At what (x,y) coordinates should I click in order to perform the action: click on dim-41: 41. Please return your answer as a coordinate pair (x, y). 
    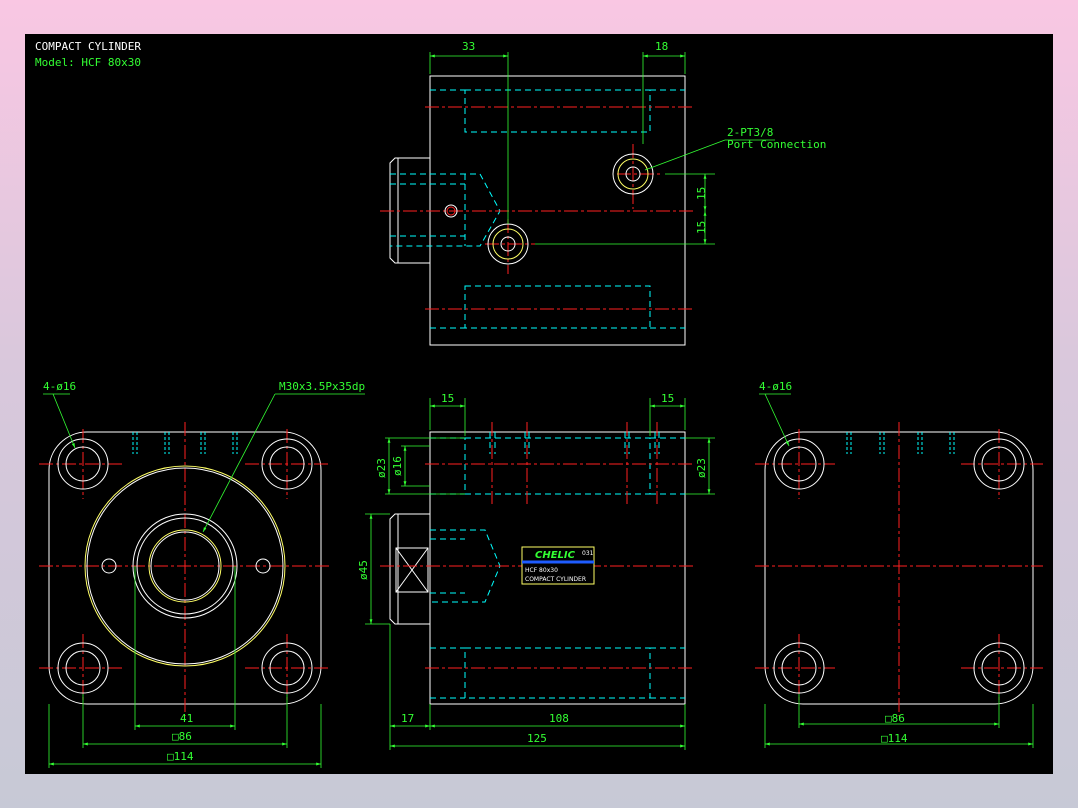
    Looking at the image, I should click on (186, 718).